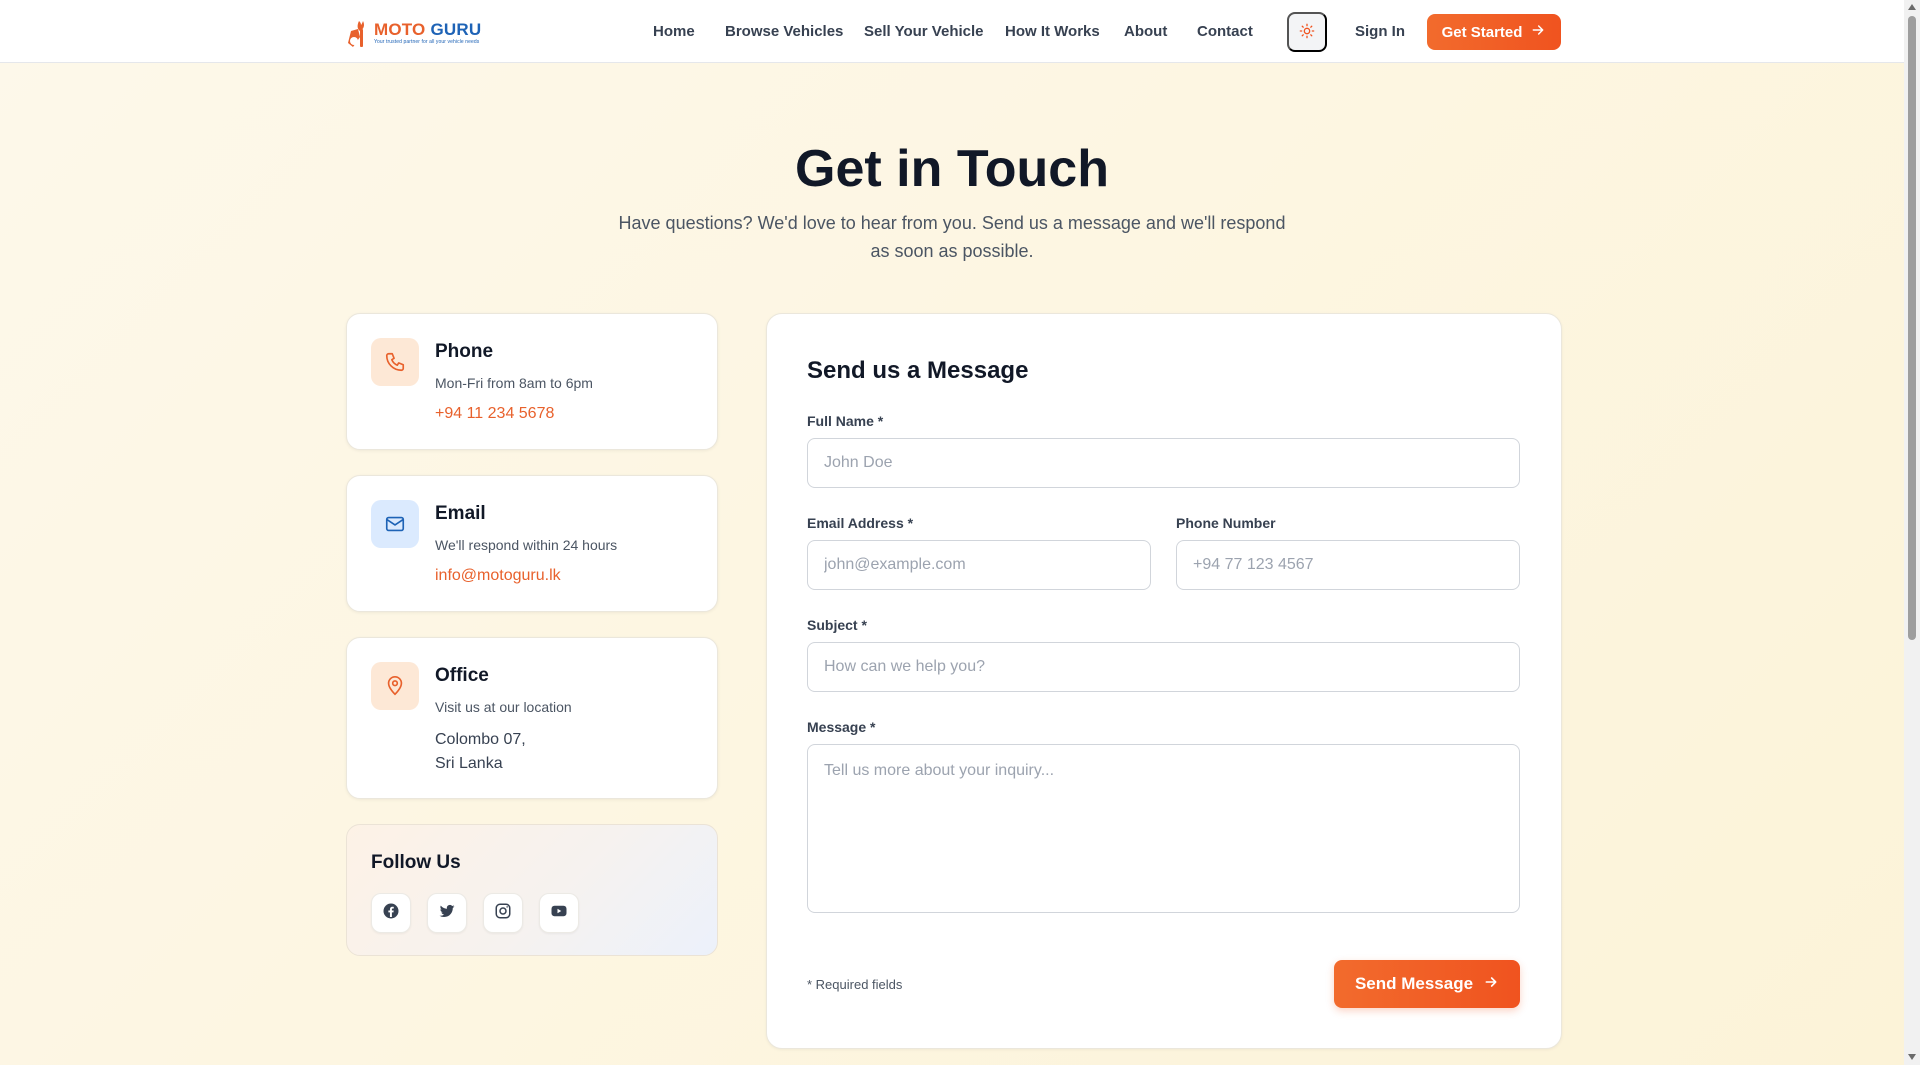 Image resolution: width=1920 pixels, height=1065 pixels. What do you see at coordinates (1163, 463) in the screenshot?
I see `full-name-input` at bounding box center [1163, 463].